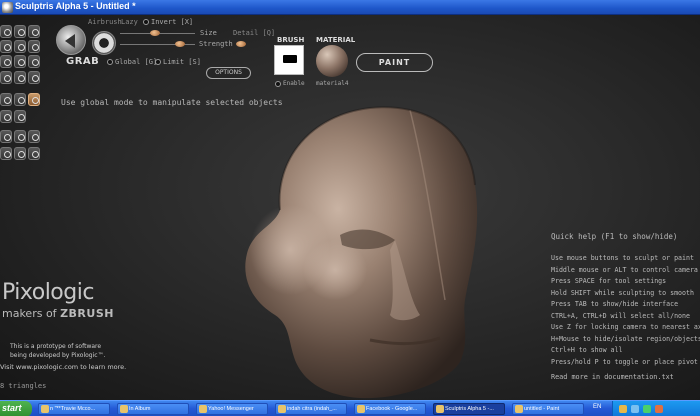  Describe the element at coordinates (180, 44) in the screenshot. I see `strength-slider-knob` at that location.